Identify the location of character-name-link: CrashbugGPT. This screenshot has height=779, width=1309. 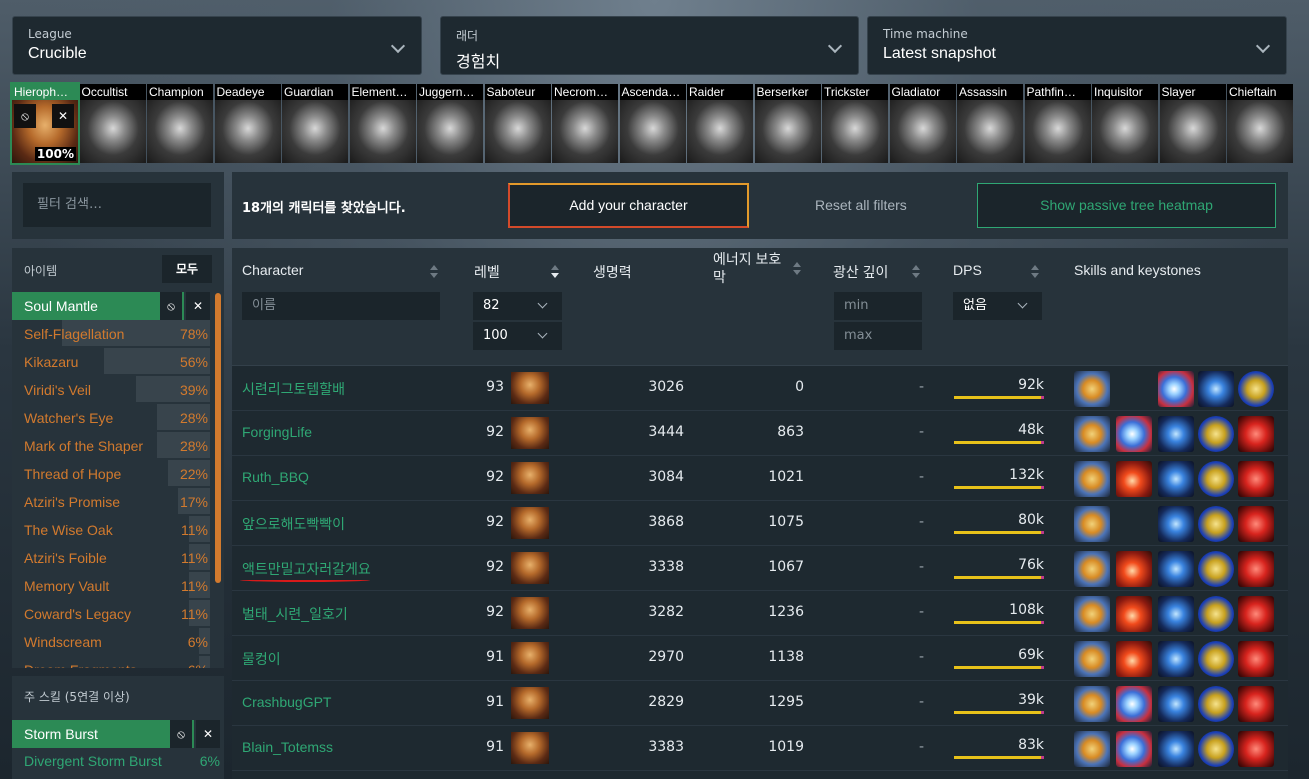
(286, 702).